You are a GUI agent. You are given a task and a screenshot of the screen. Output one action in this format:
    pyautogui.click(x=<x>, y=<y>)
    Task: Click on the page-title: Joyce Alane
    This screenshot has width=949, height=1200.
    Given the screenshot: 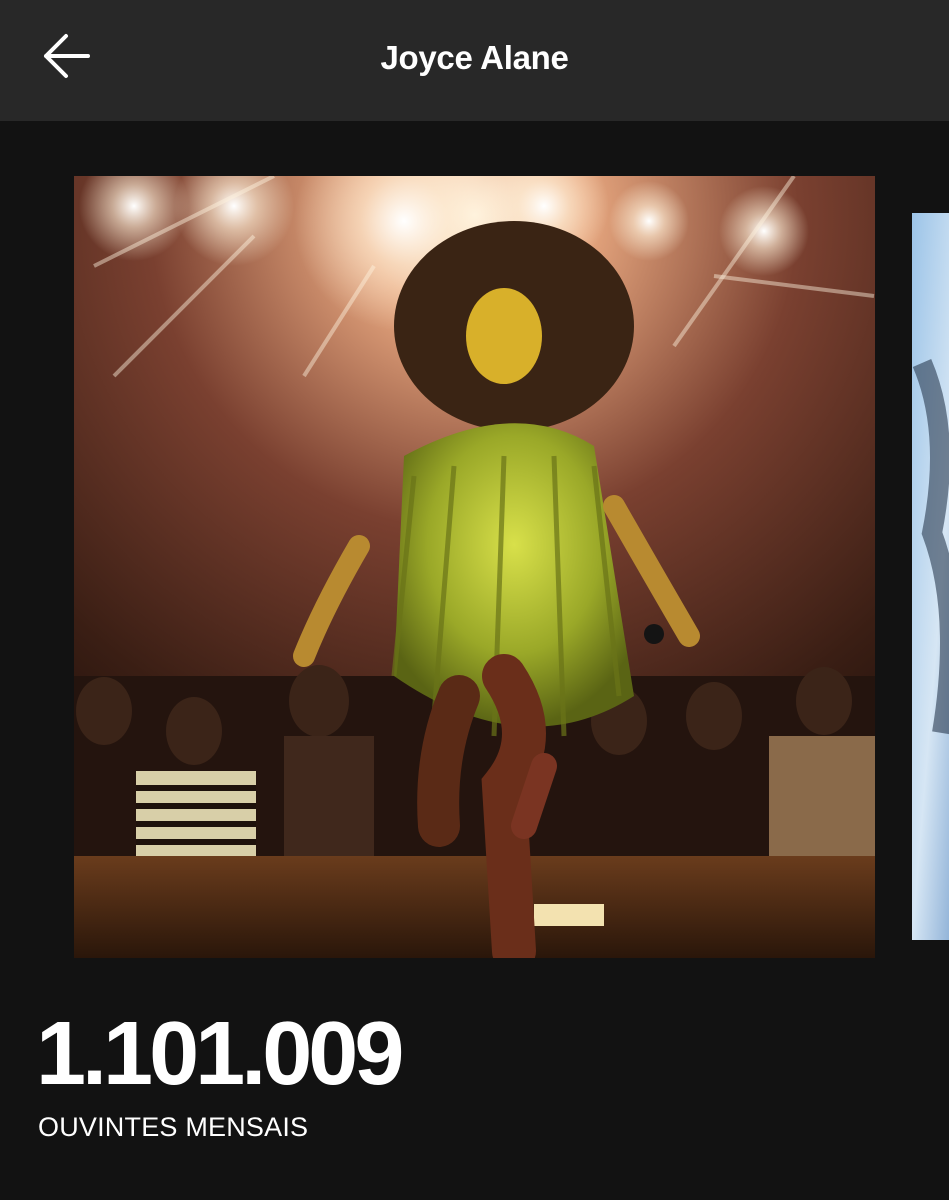 What is the action you would take?
    pyautogui.click(x=474, y=57)
    